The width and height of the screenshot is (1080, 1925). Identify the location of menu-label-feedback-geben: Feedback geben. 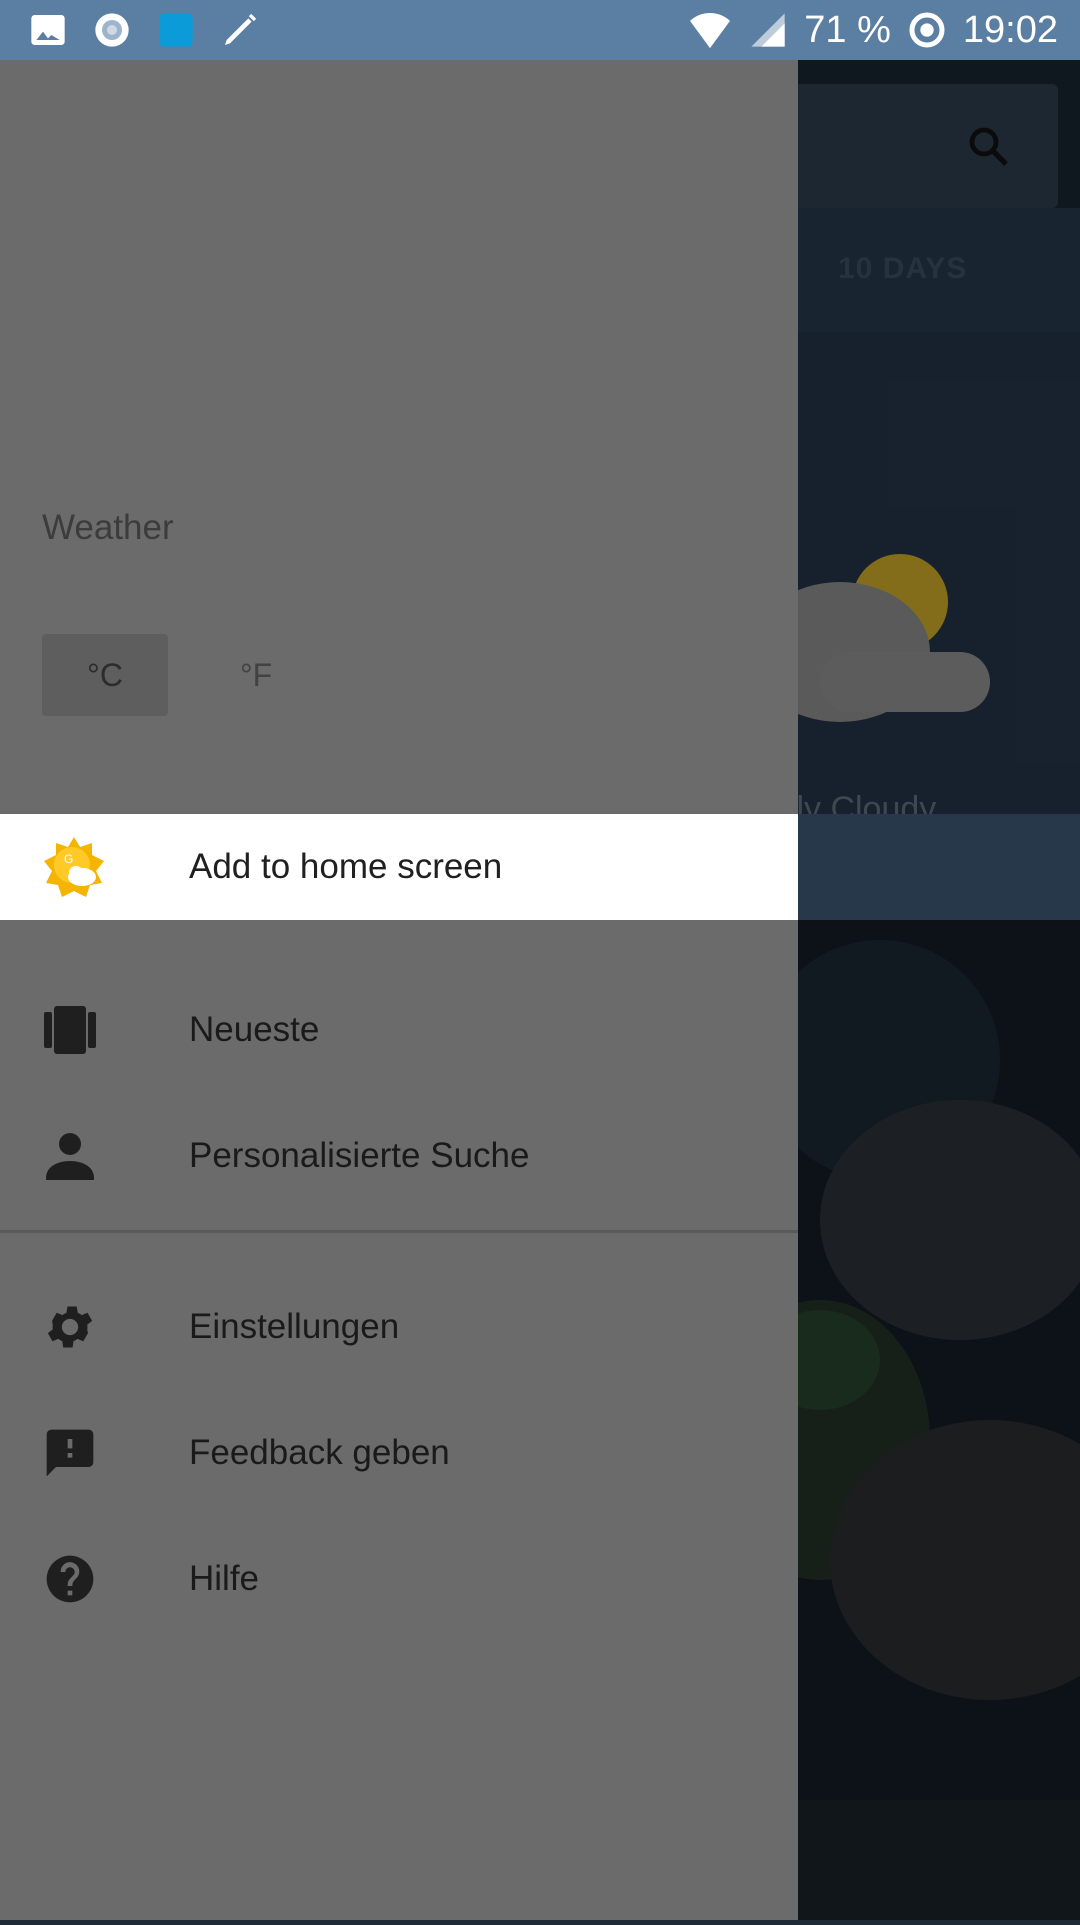
(319, 1452).